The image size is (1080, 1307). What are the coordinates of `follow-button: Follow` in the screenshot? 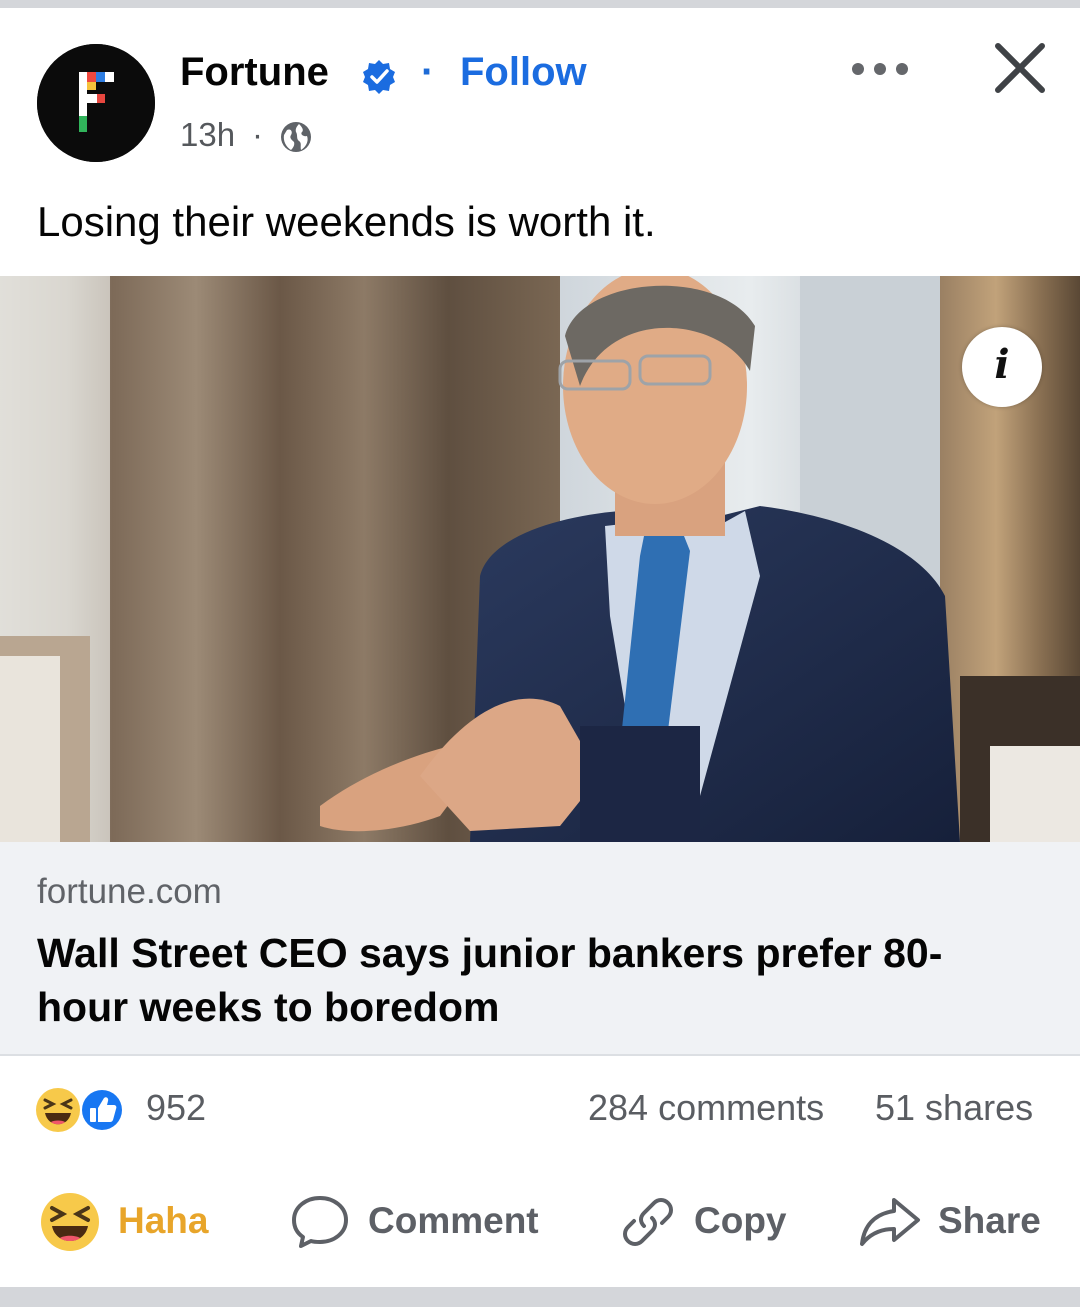 It's located at (523, 72).